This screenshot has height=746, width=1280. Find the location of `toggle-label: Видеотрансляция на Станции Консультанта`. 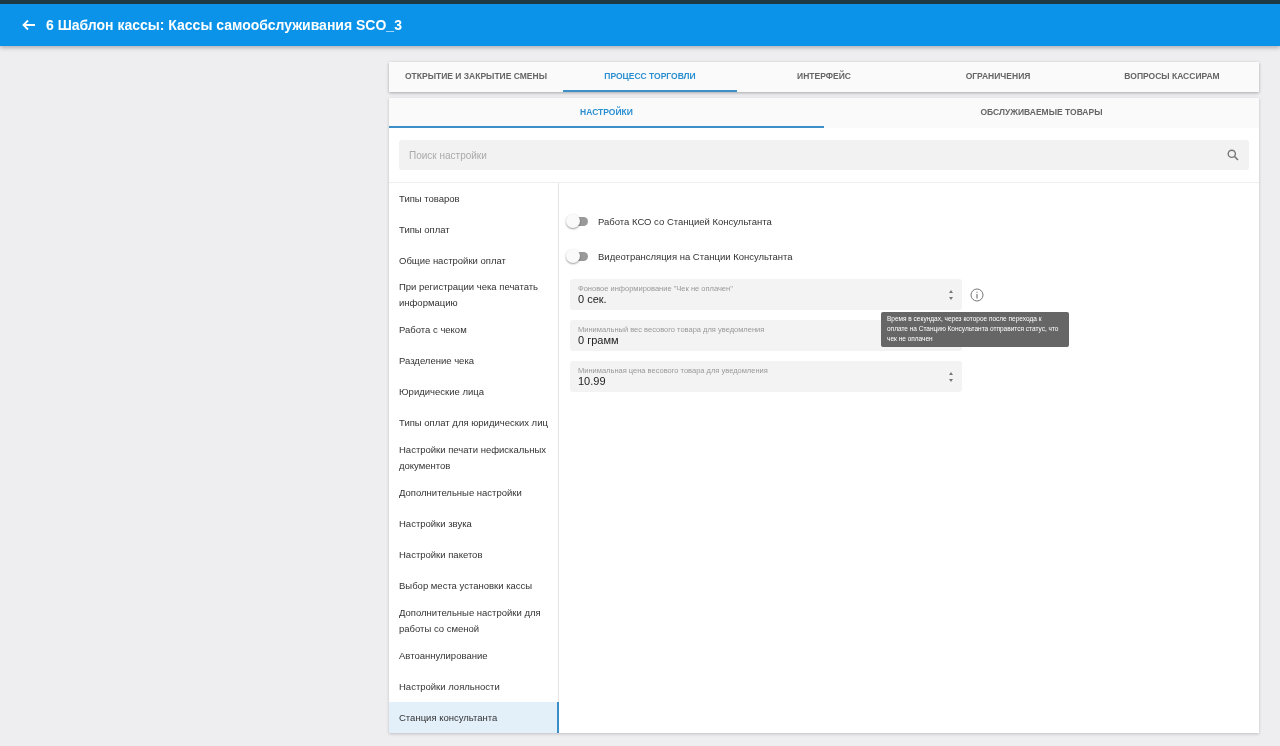

toggle-label: Видеотрансляция на Станции Консультанта is located at coordinates (695, 256).